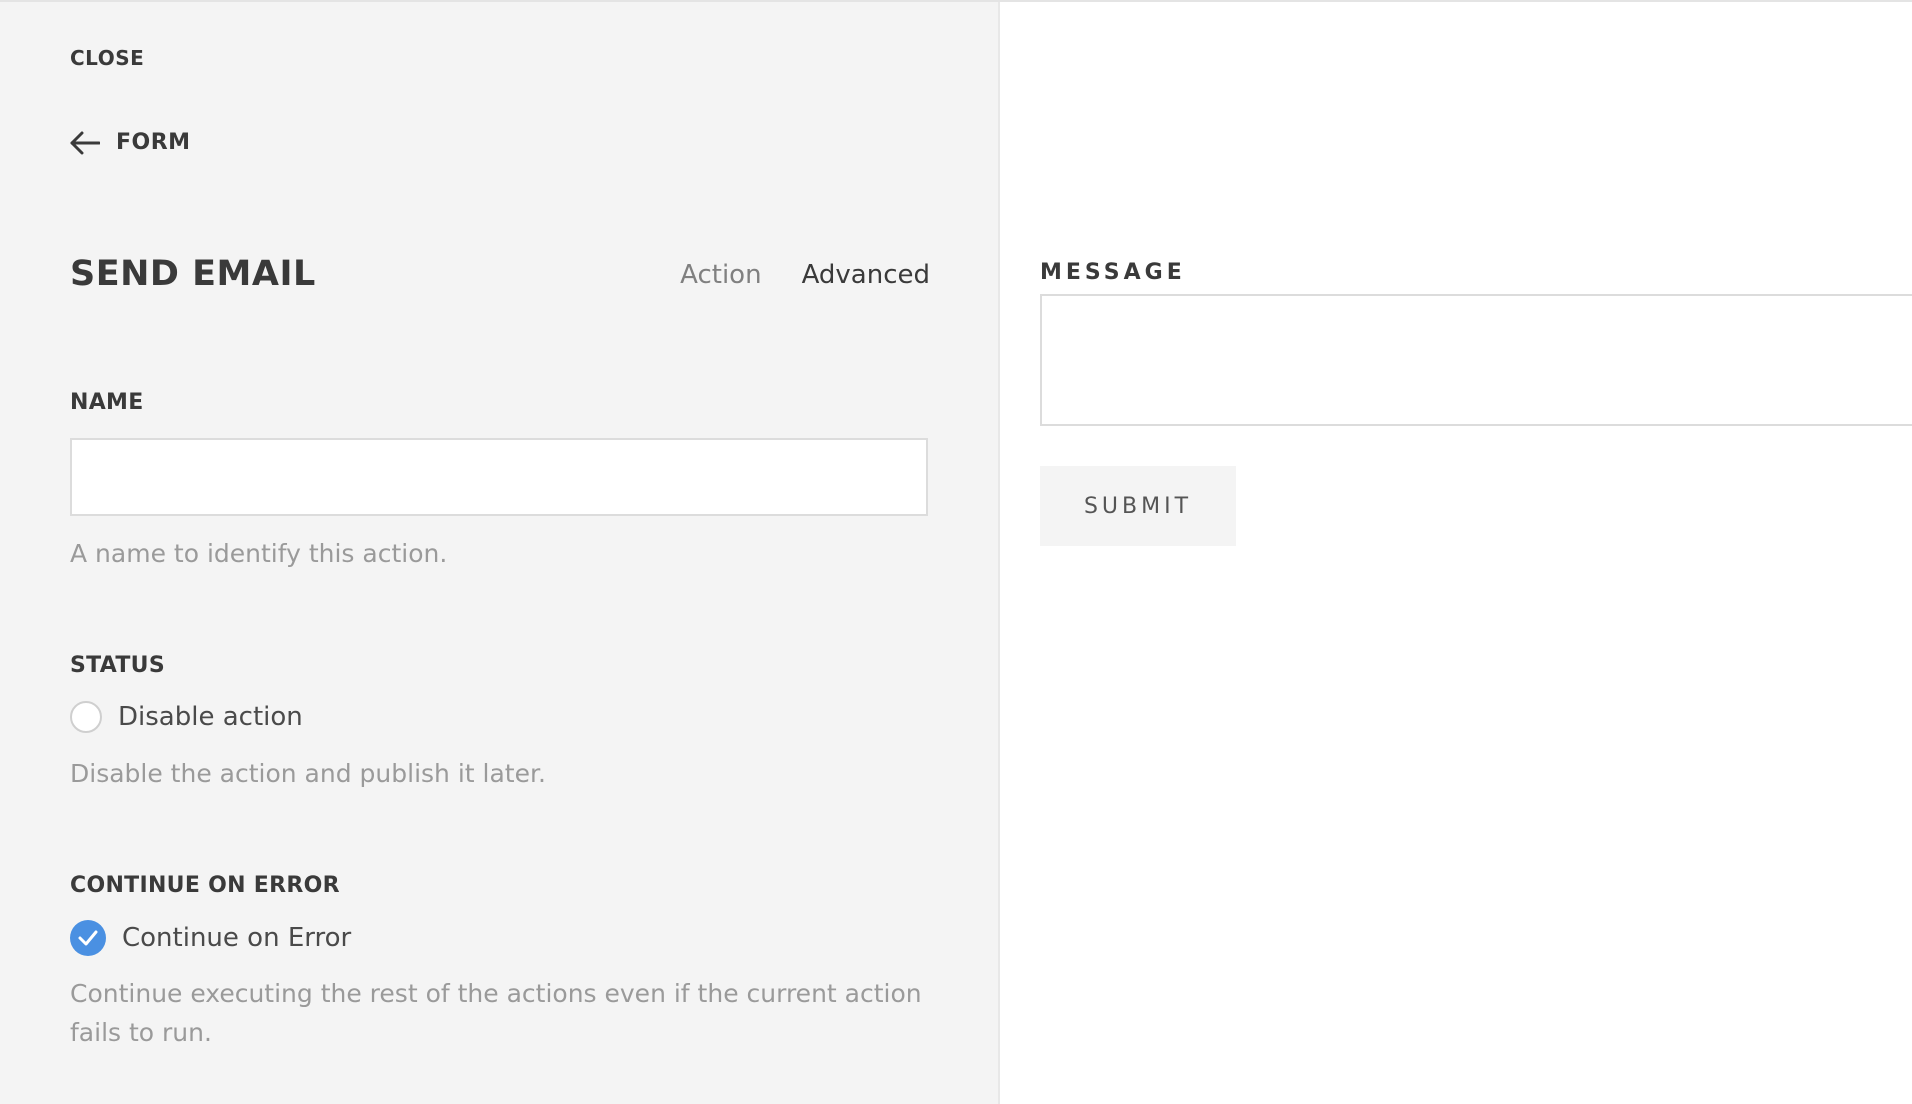 The height and width of the screenshot is (1104, 1912). I want to click on tab-bar: Action Advanced, so click(805, 275).